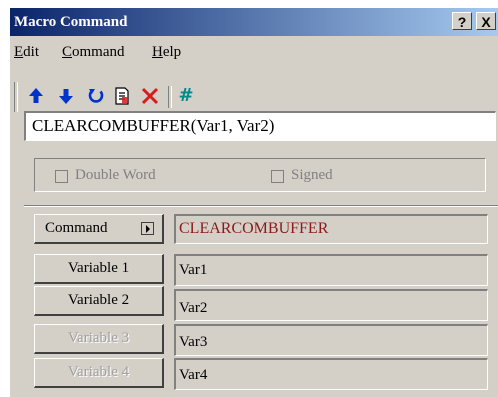  I want to click on menu-command-mnemonic: C, so click(67, 52).